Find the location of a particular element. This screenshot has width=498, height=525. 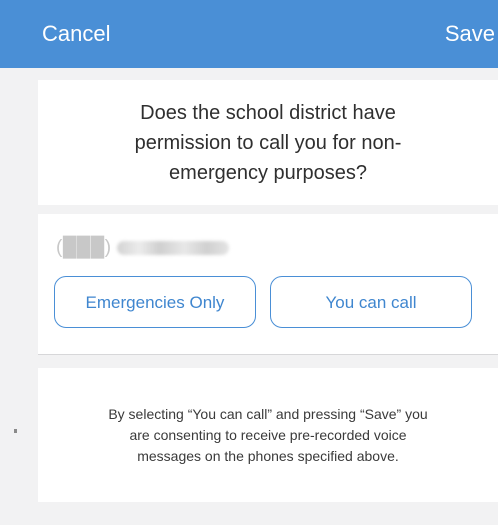

phone-area-code-redacted: (███) is located at coordinates (84, 247).